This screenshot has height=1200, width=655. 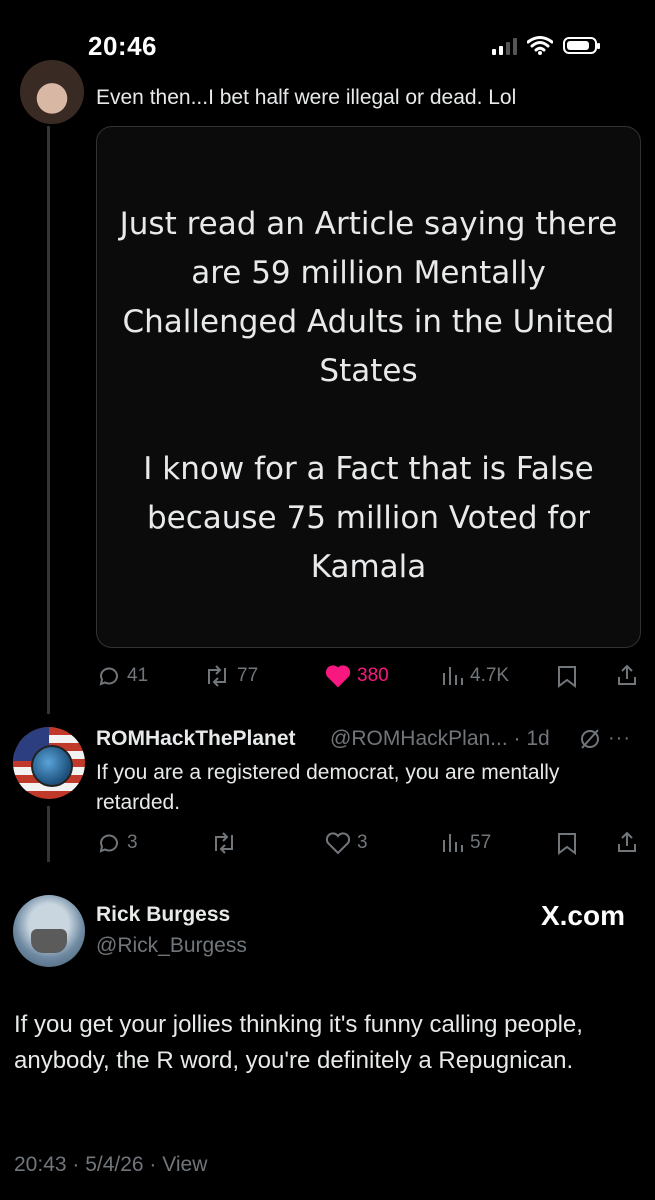 What do you see at coordinates (49, 941) in the screenshot?
I see `avatar-mask-shape` at bounding box center [49, 941].